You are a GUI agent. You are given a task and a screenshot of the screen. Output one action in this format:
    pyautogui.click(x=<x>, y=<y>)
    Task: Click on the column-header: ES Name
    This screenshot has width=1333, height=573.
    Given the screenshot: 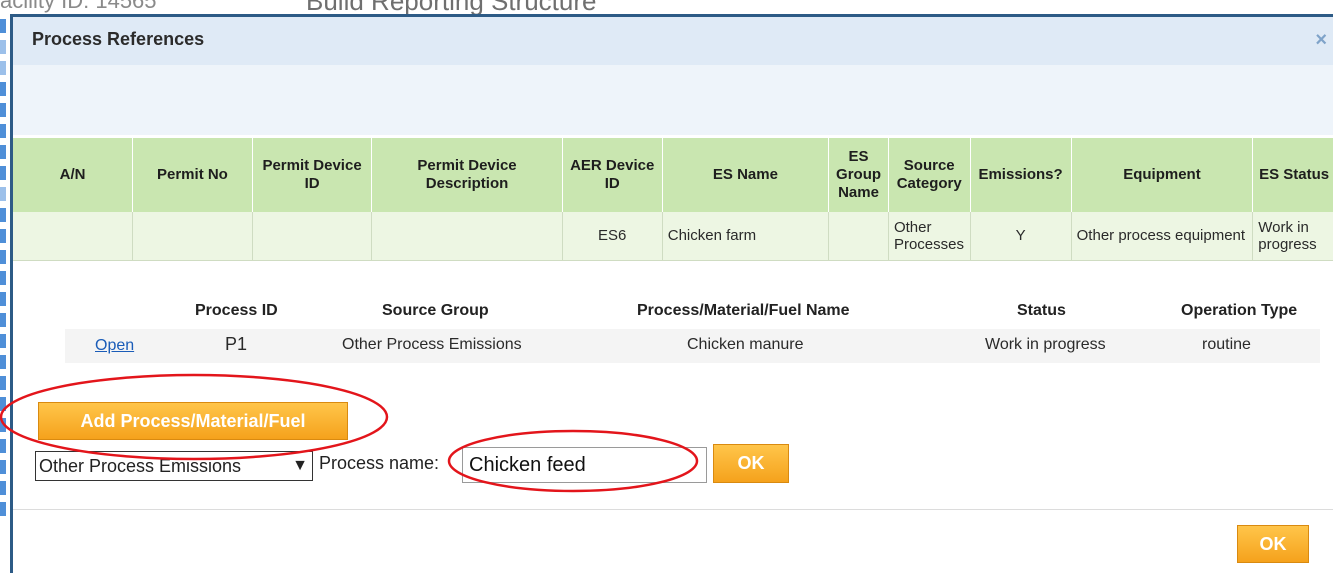 What is the action you would take?
    pyautogui.click(x=746, y=175)
    